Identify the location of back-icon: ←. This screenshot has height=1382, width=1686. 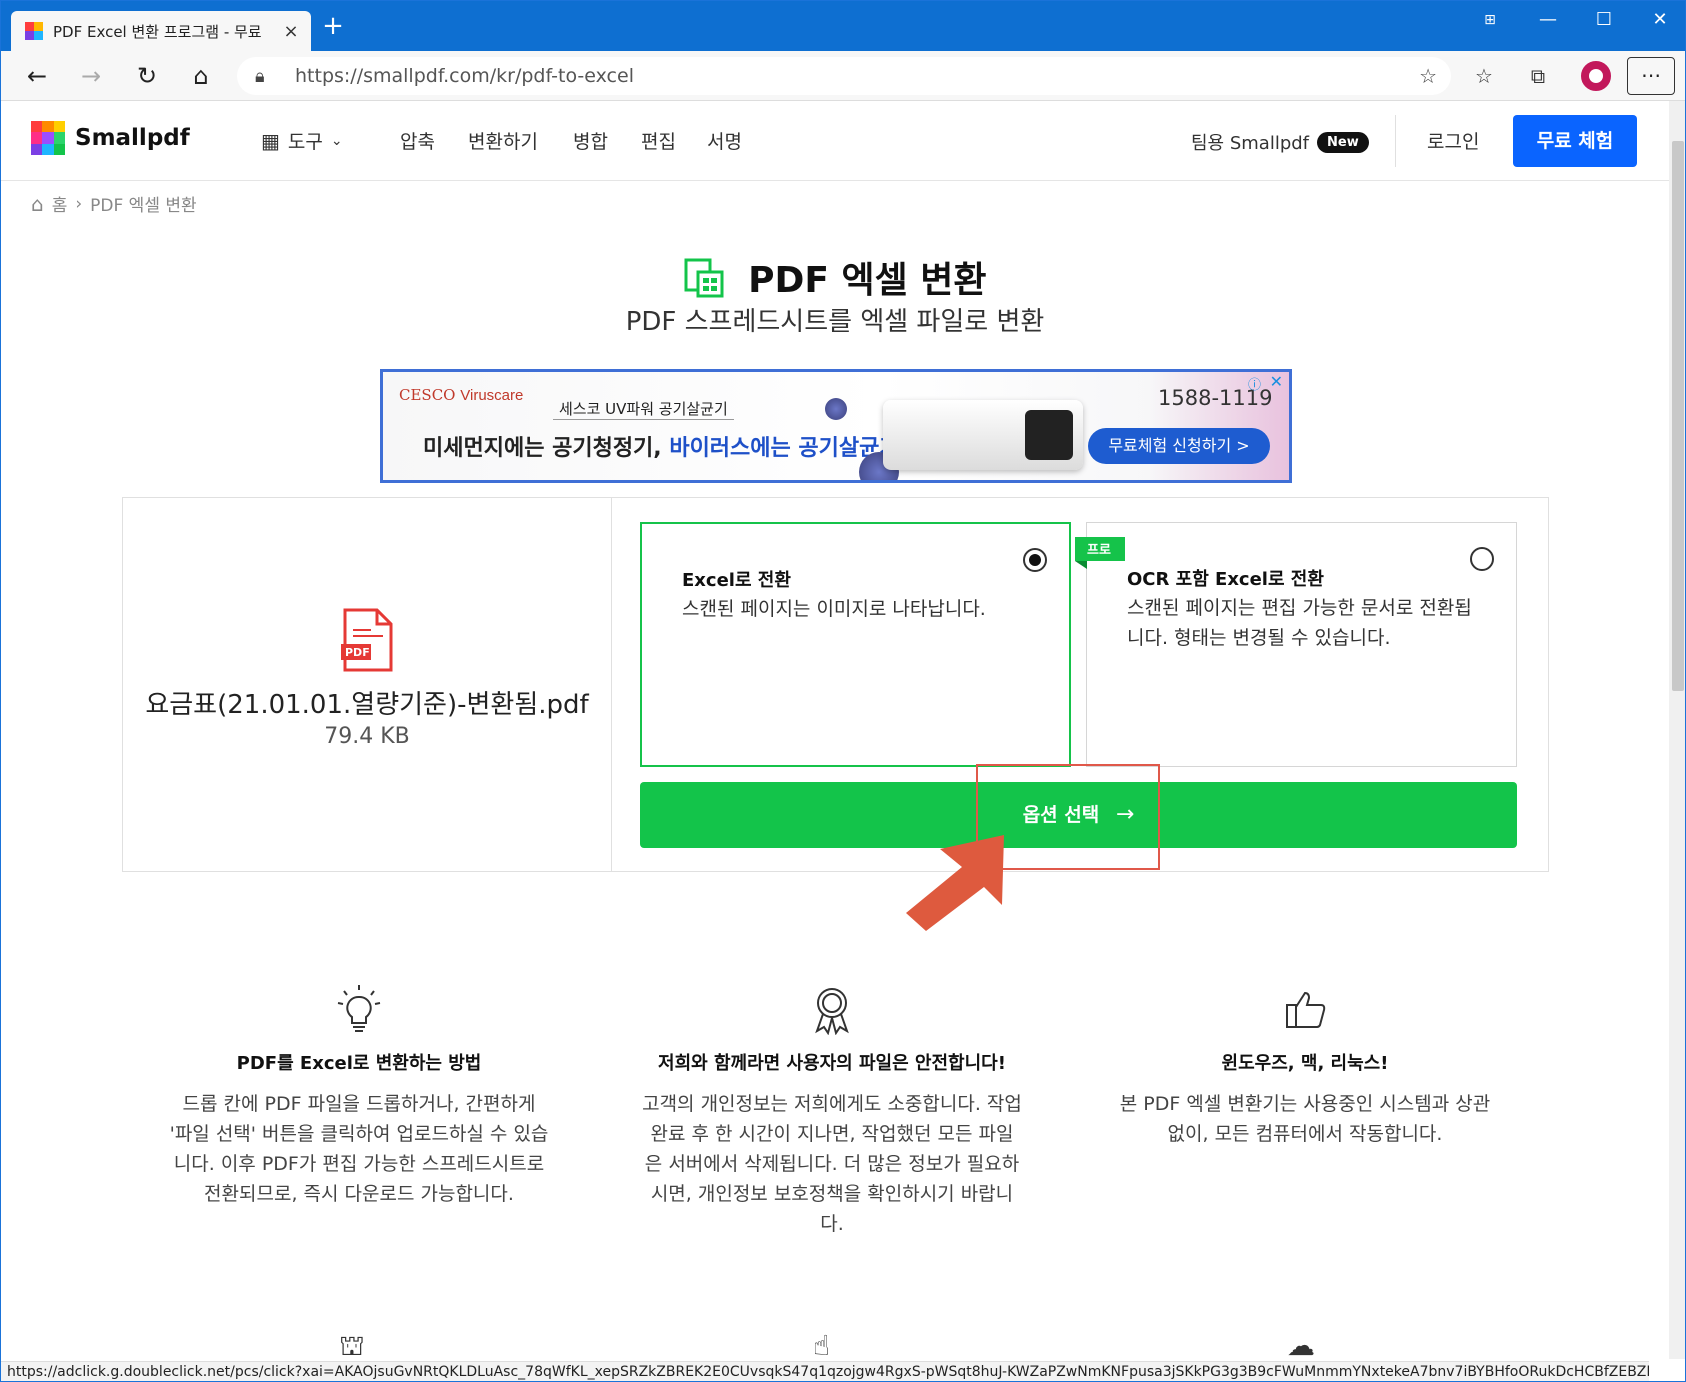
(37, 76).